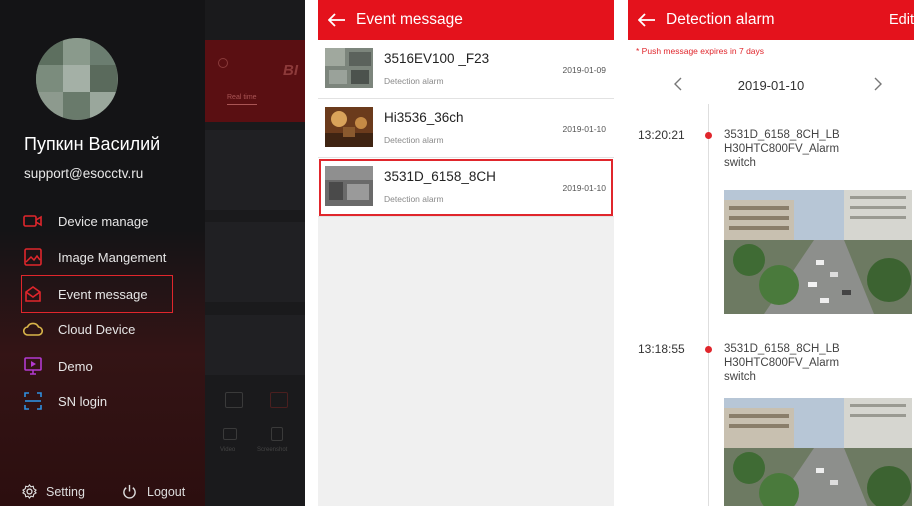  I want to click on menu-item-sn-login: SN login, so click(97, 401).